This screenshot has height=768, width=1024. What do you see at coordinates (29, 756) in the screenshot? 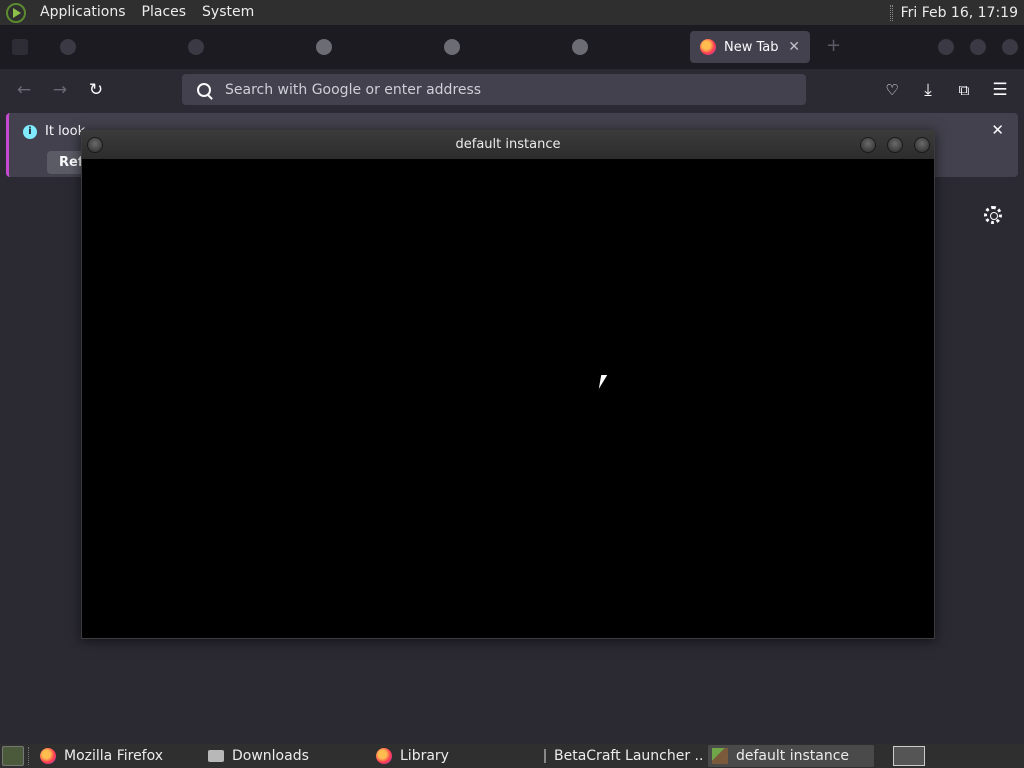
I see `taskbar-separator` at bounding box center [29, 756].